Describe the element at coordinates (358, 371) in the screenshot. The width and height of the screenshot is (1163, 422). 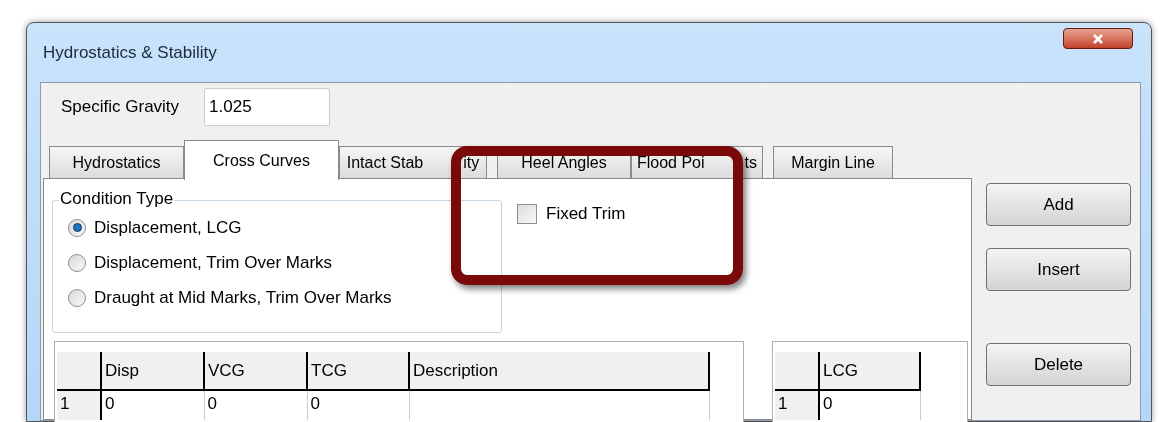
I see `column-header: TCG` at that location.